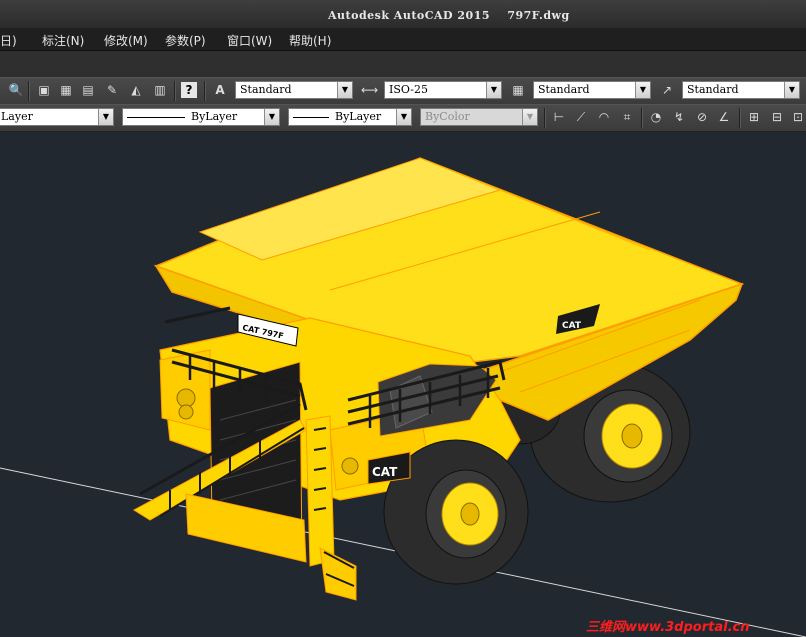 This screenshot has width=806, height=637. What do you see at coordinates (559, 117) in the screenshot?
I see `linear-dim-icon: ⊢` at bounding box center [559, 117].